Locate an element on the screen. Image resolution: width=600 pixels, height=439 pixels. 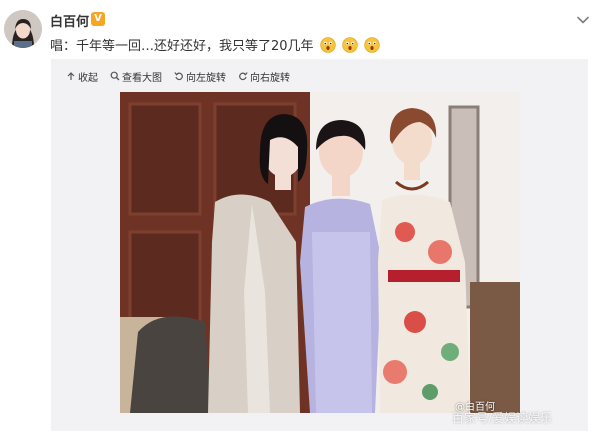
view-large-button: 查看大图 is located at coordinates (136, 76).